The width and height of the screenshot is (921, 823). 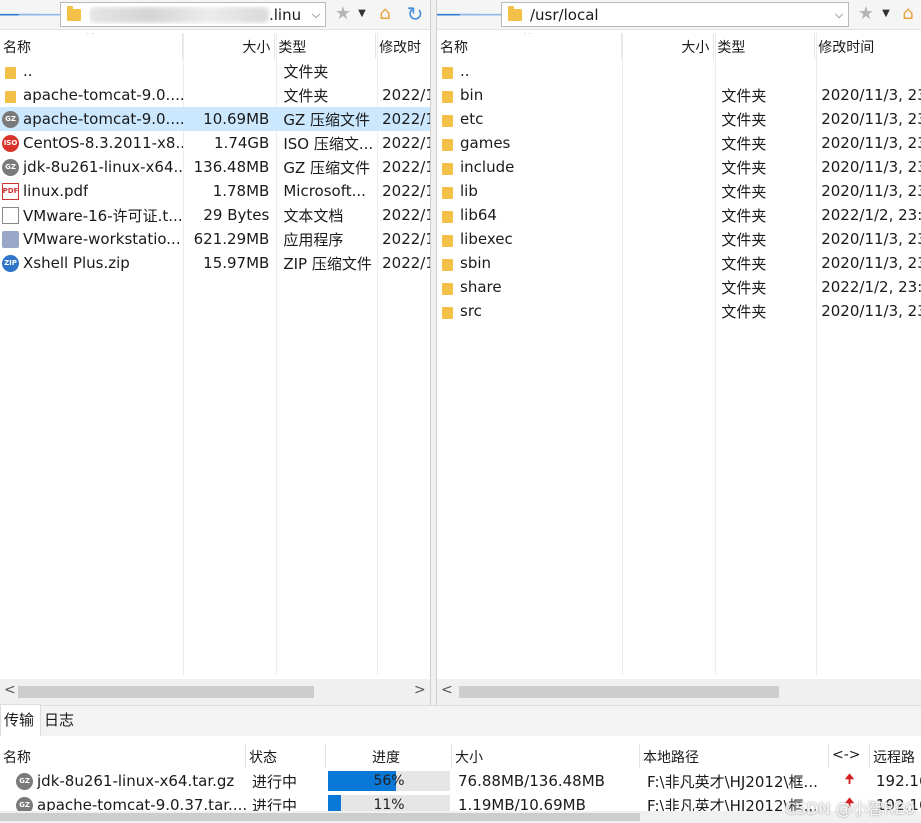 What do you see at coordinates (675, 14) in the screenshot?
I see `remote-path-box: /usr/local ⌵` at bounding box center [675, 14].